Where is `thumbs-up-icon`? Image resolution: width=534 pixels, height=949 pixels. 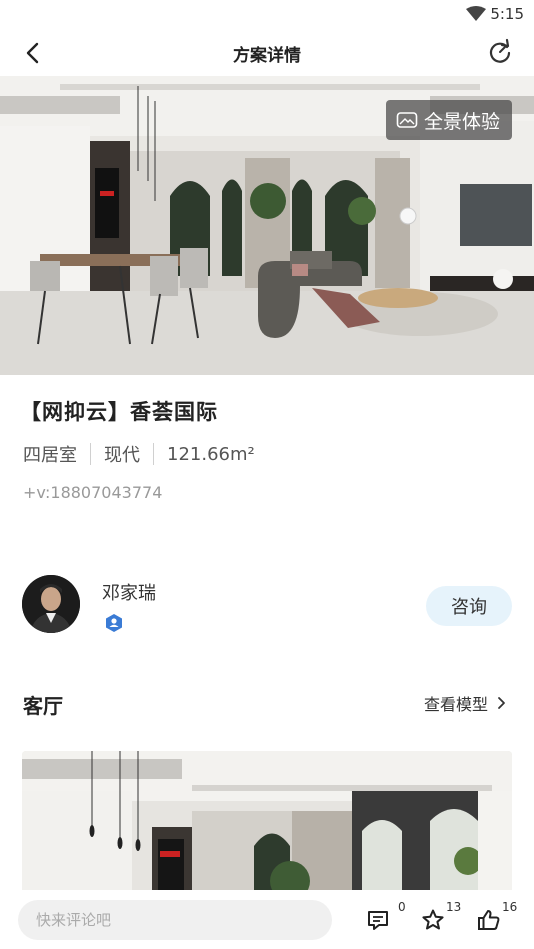 thumbs-up-icon is located at coordinates (489, 920).